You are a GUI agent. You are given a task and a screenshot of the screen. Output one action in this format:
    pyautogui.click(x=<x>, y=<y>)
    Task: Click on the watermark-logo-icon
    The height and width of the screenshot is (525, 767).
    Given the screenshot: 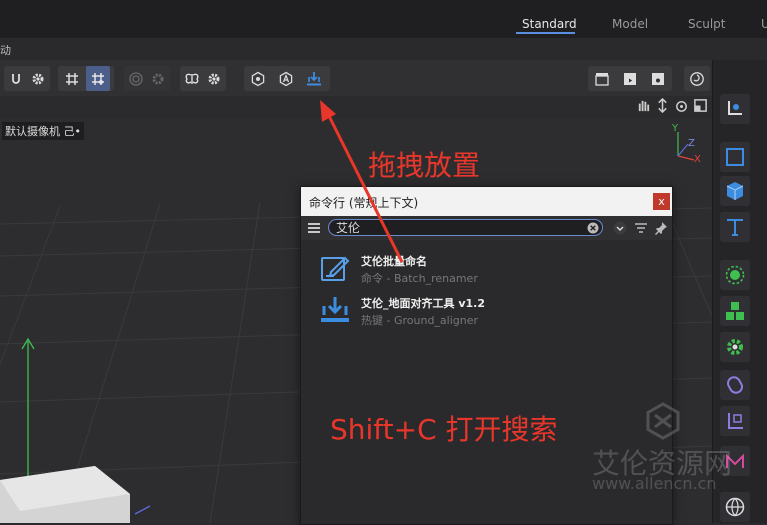 What is the action you would take?
    pyautogui.click(x=663, y=421)
    